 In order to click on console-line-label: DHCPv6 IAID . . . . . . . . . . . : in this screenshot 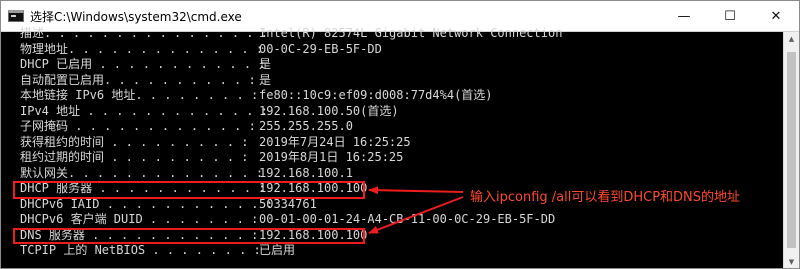, I will do `click(146, 203)`.